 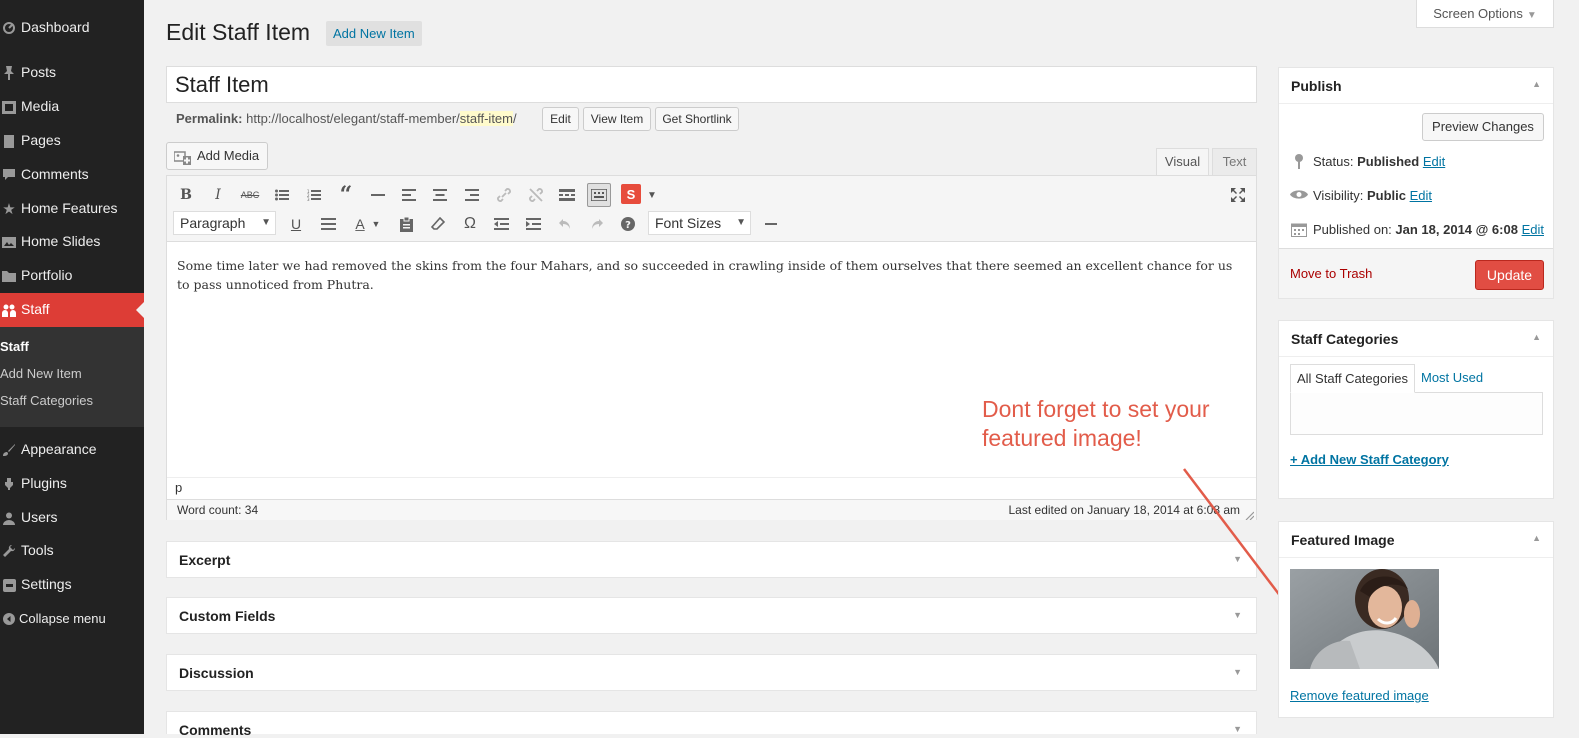 What do you see at coordinates (504, 195) in the screenshot?
I see `insert-link-icon` at bounding box center [504, 195].